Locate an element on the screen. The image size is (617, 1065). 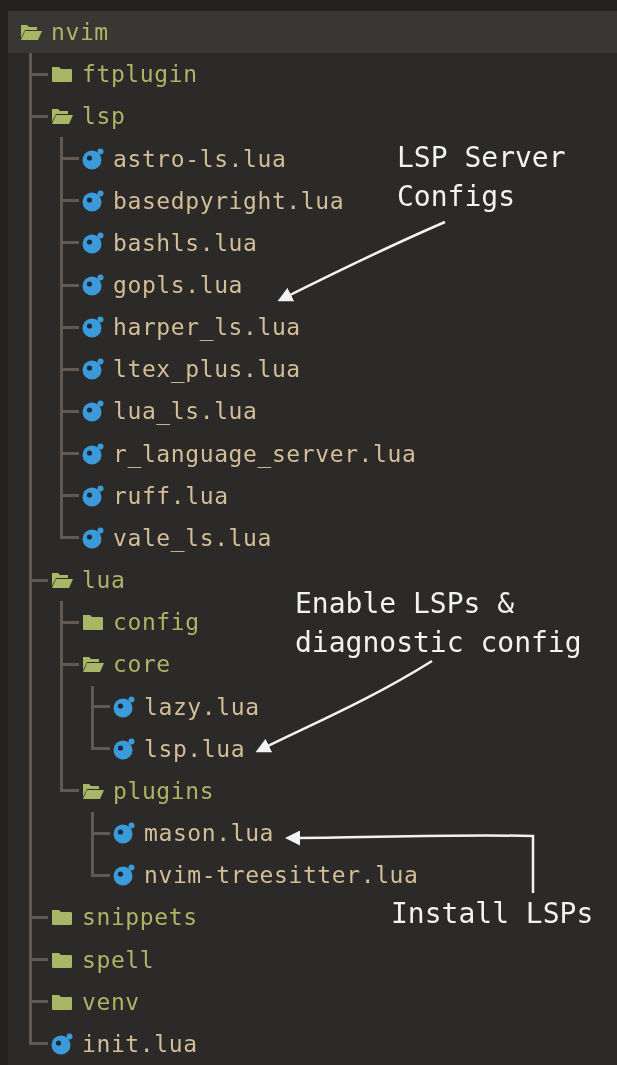
folder-name: venv is located at coordinates (111, 1001).